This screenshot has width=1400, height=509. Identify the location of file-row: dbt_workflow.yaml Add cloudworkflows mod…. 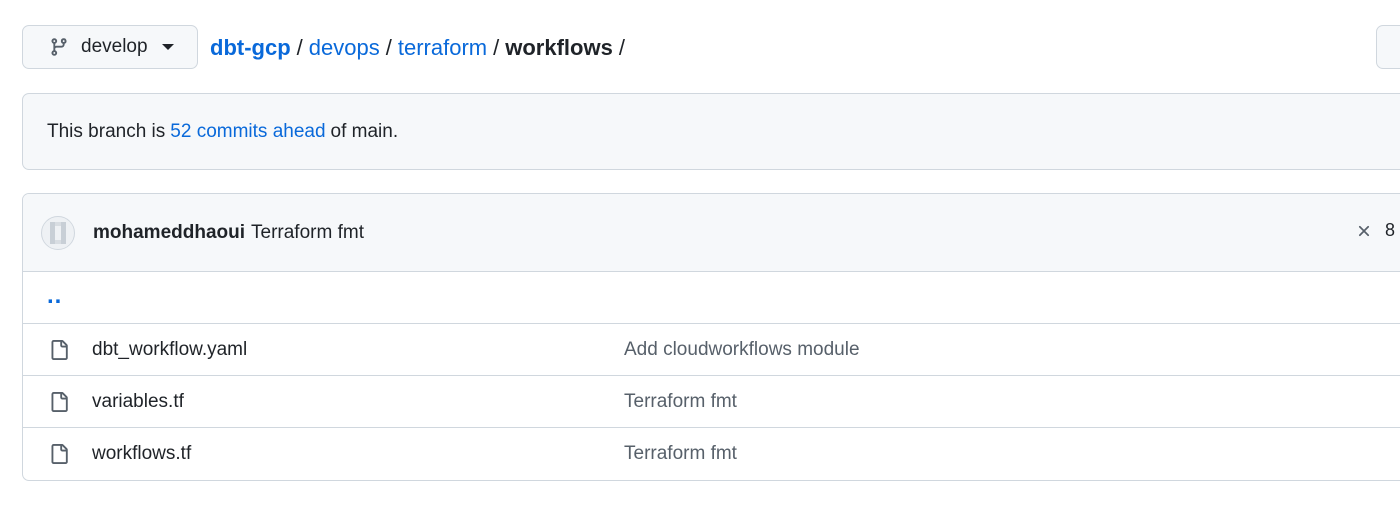
(711, 350).